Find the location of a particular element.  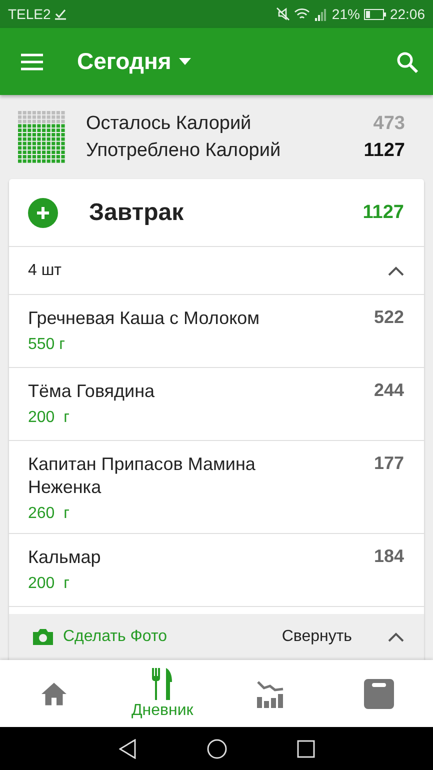

food-name: Гречневая Каша с Молоком is located at coordinates (144, 318).